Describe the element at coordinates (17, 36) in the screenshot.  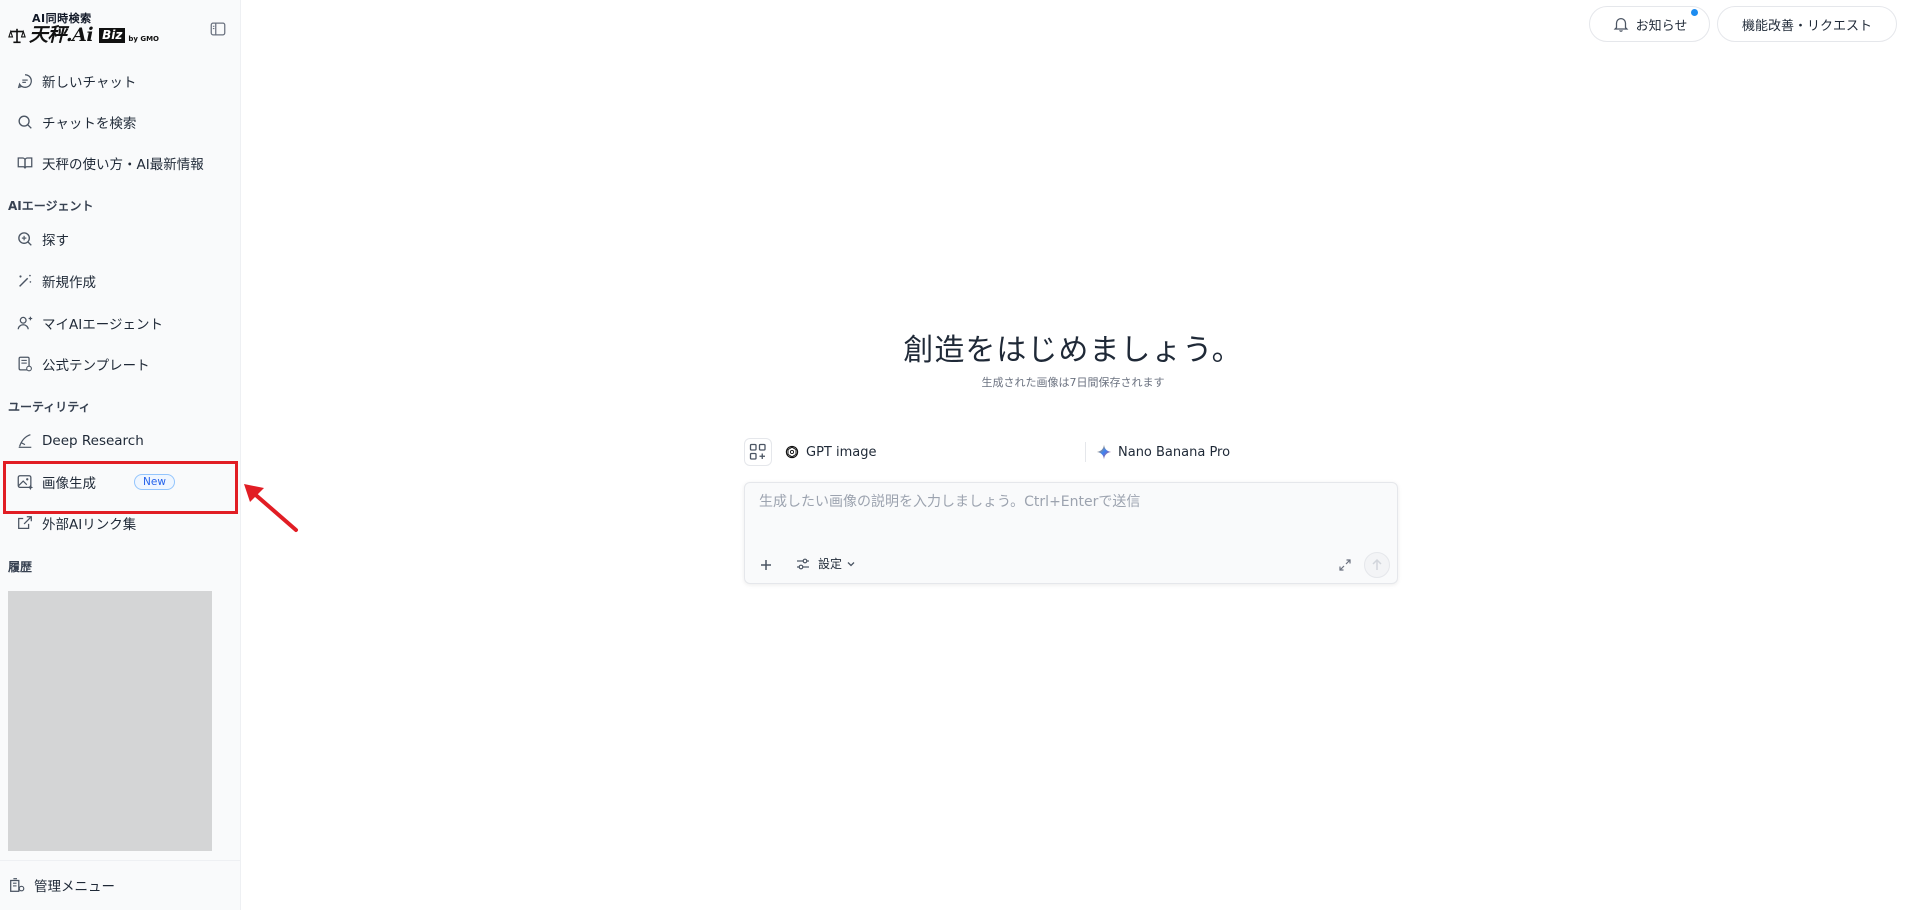
I see `balance-scale-icon` at that location.